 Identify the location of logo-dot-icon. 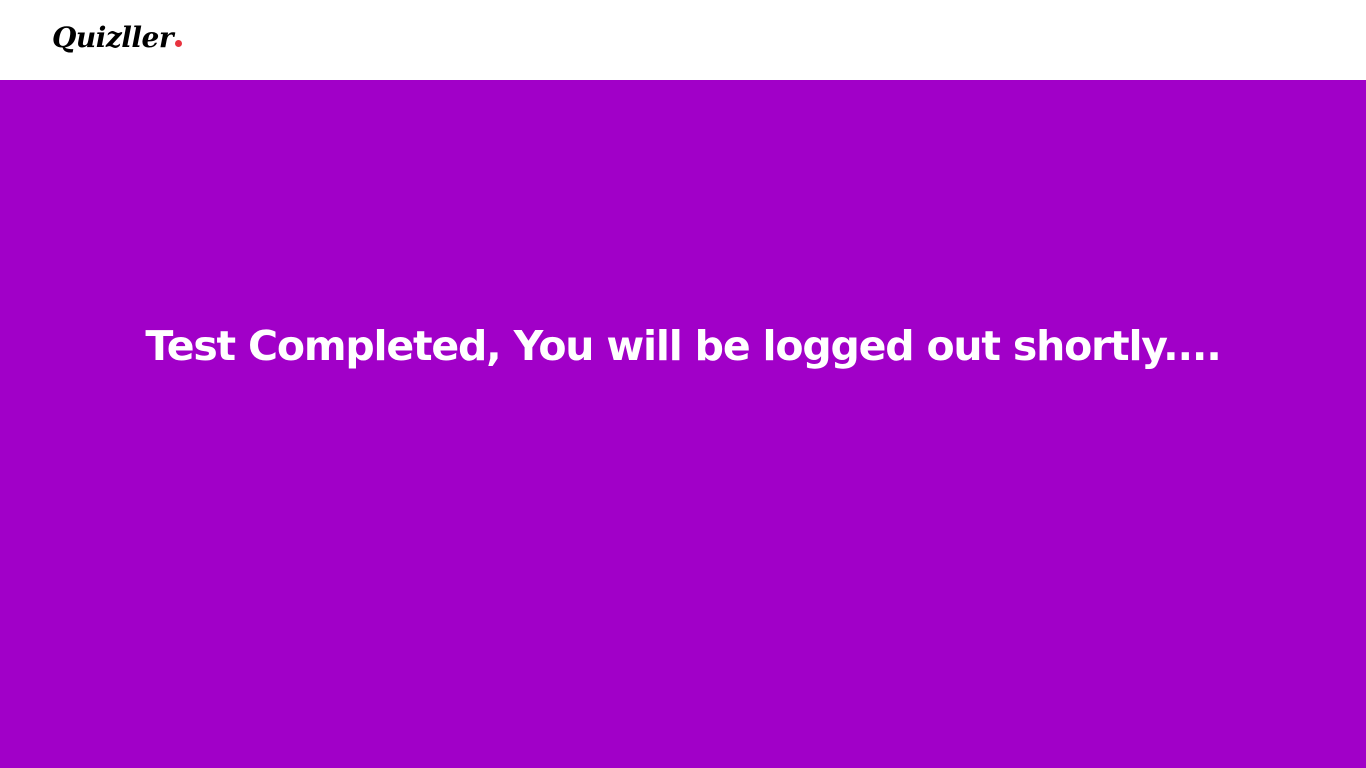
(179, 43).